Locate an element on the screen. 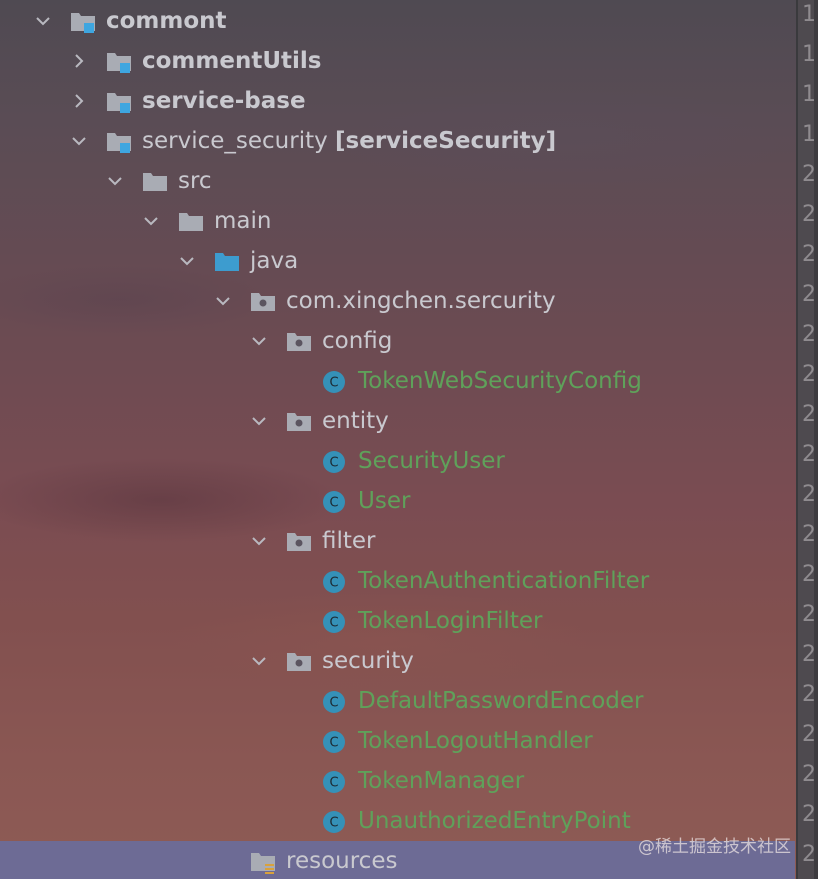 This screenshot has height=879, width=818. tree-row-commont: commont is located at coordinates (397, 21).